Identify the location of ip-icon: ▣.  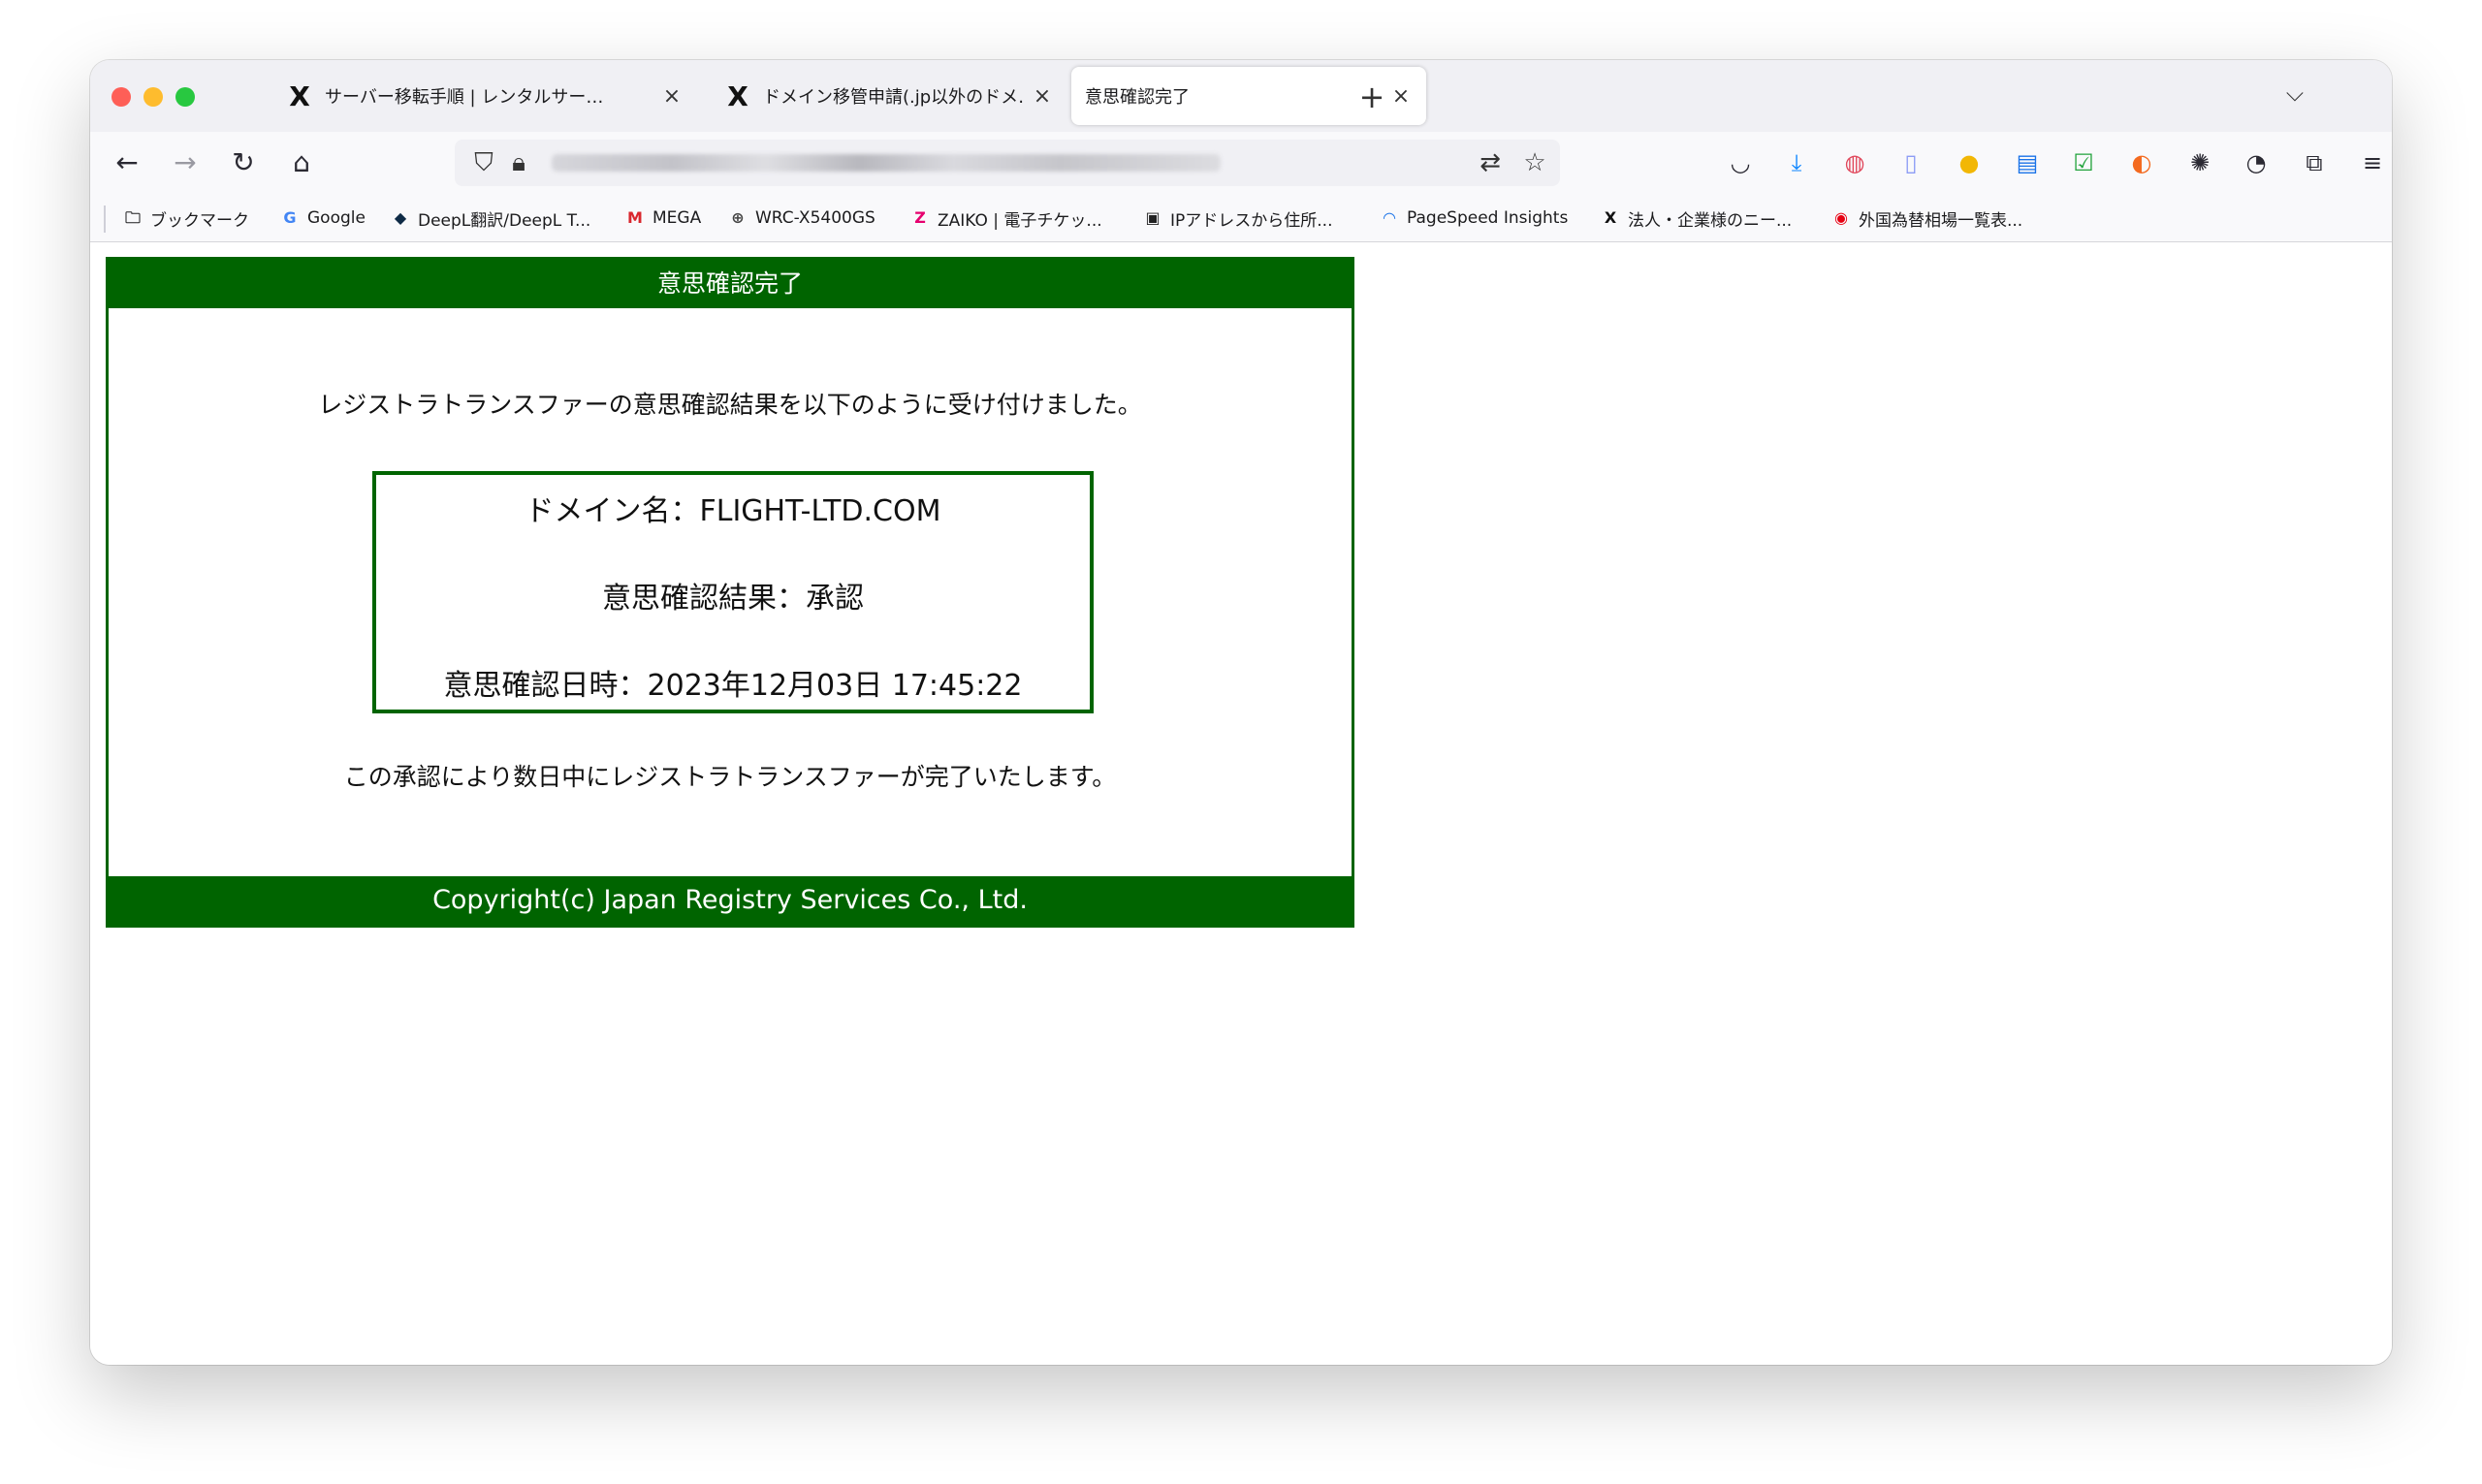
(1153, 218).